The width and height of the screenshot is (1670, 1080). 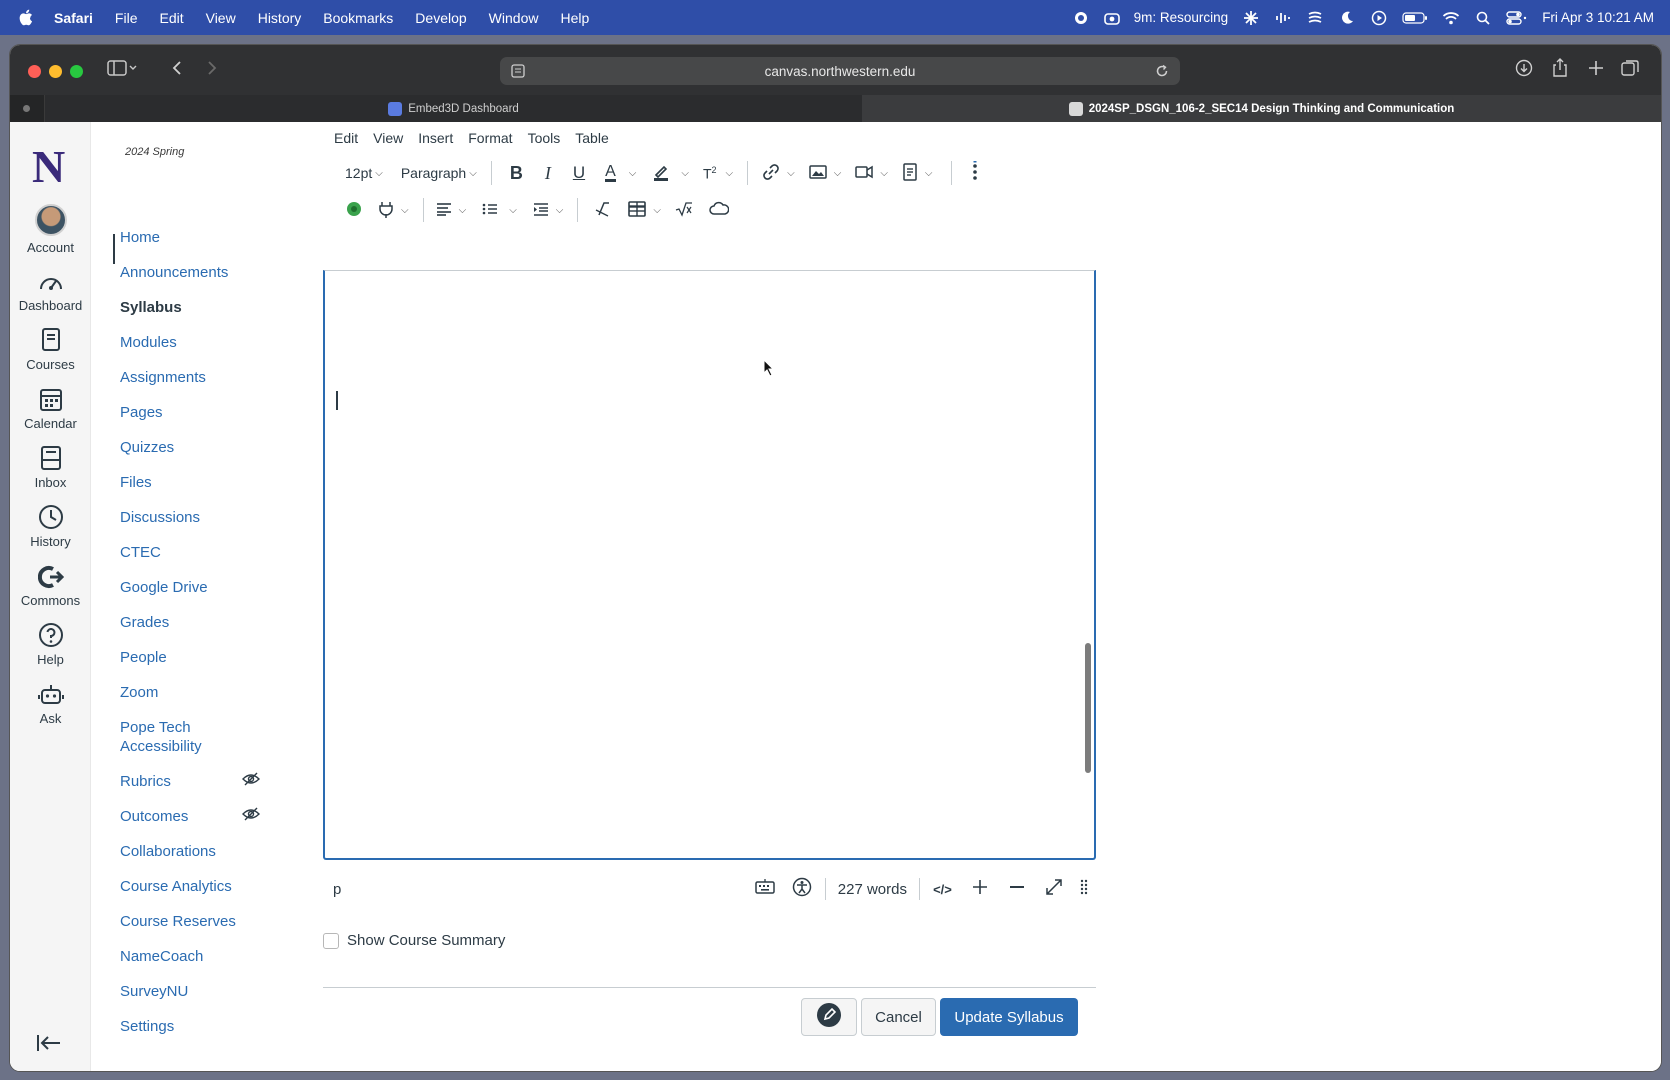 What do you see at coordinates (1084, 889) in the screenshot?
I see `resize-handle` at bounding box center [1084, 889].